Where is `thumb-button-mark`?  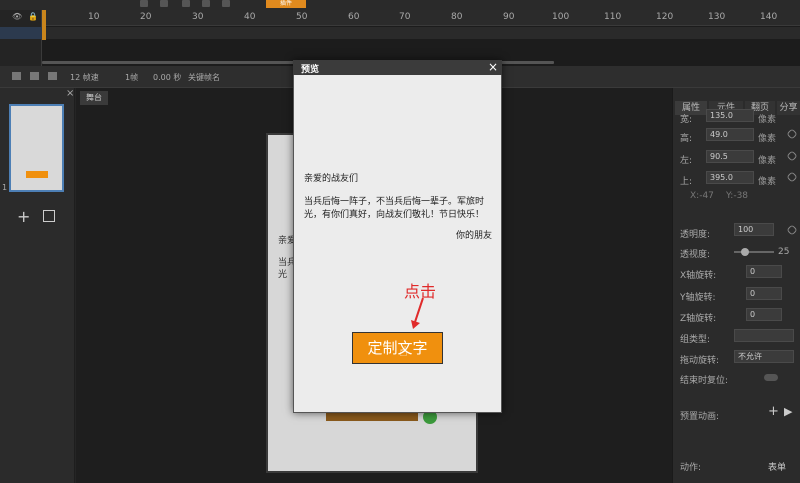
thumb-button-mark is located at coordinates (37, 174).